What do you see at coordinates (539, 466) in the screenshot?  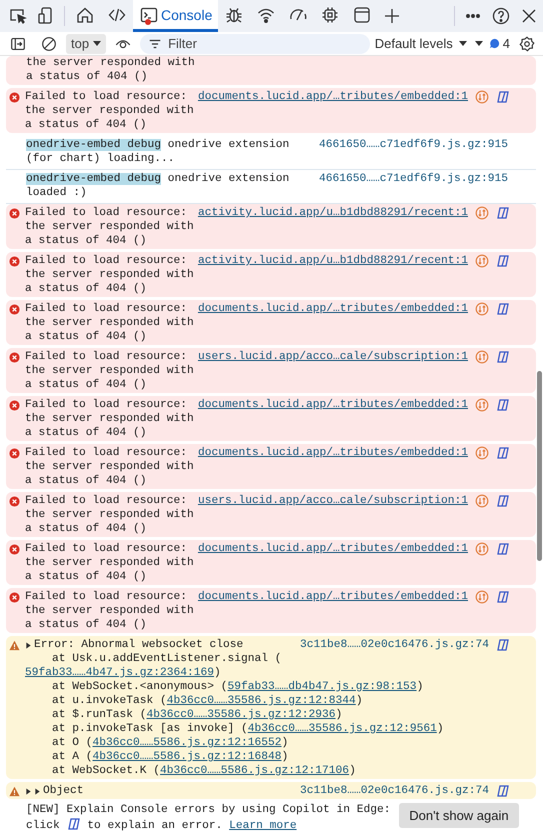 I see `scrollbar-thumb` at bounding box center [539, 466].